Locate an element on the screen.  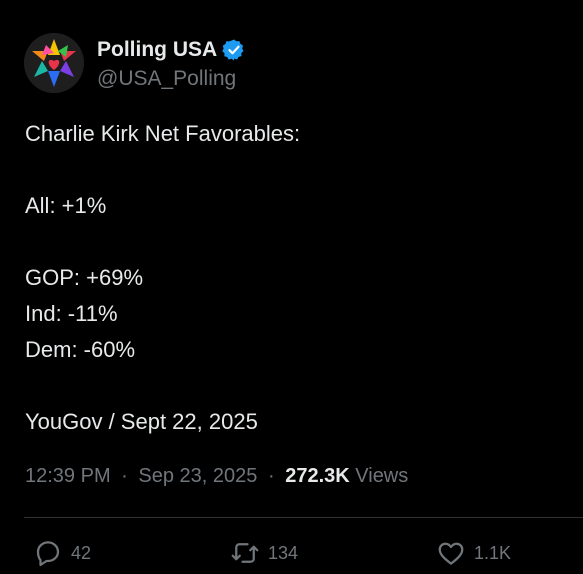
repost-count: 134 is located at coordinates (283, 552).